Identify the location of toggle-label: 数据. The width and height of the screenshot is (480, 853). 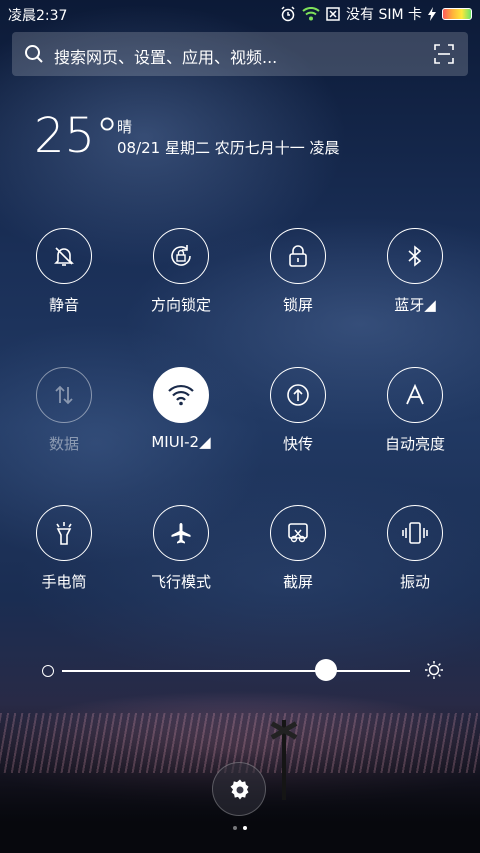
(63, 444).